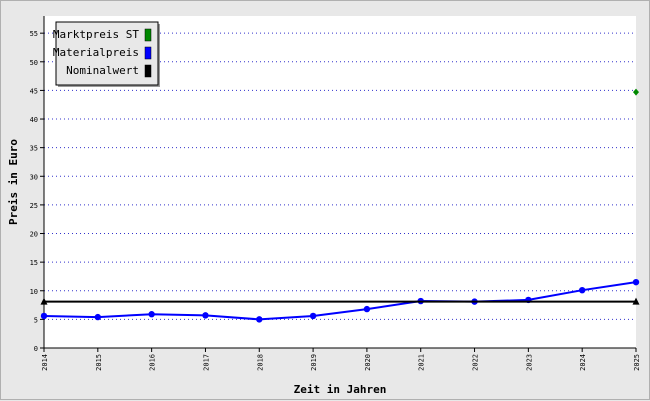 The width and height of the screenshot is (650, 401). I want to click on x-tick-label-2014: 2014, so click(45, 362).